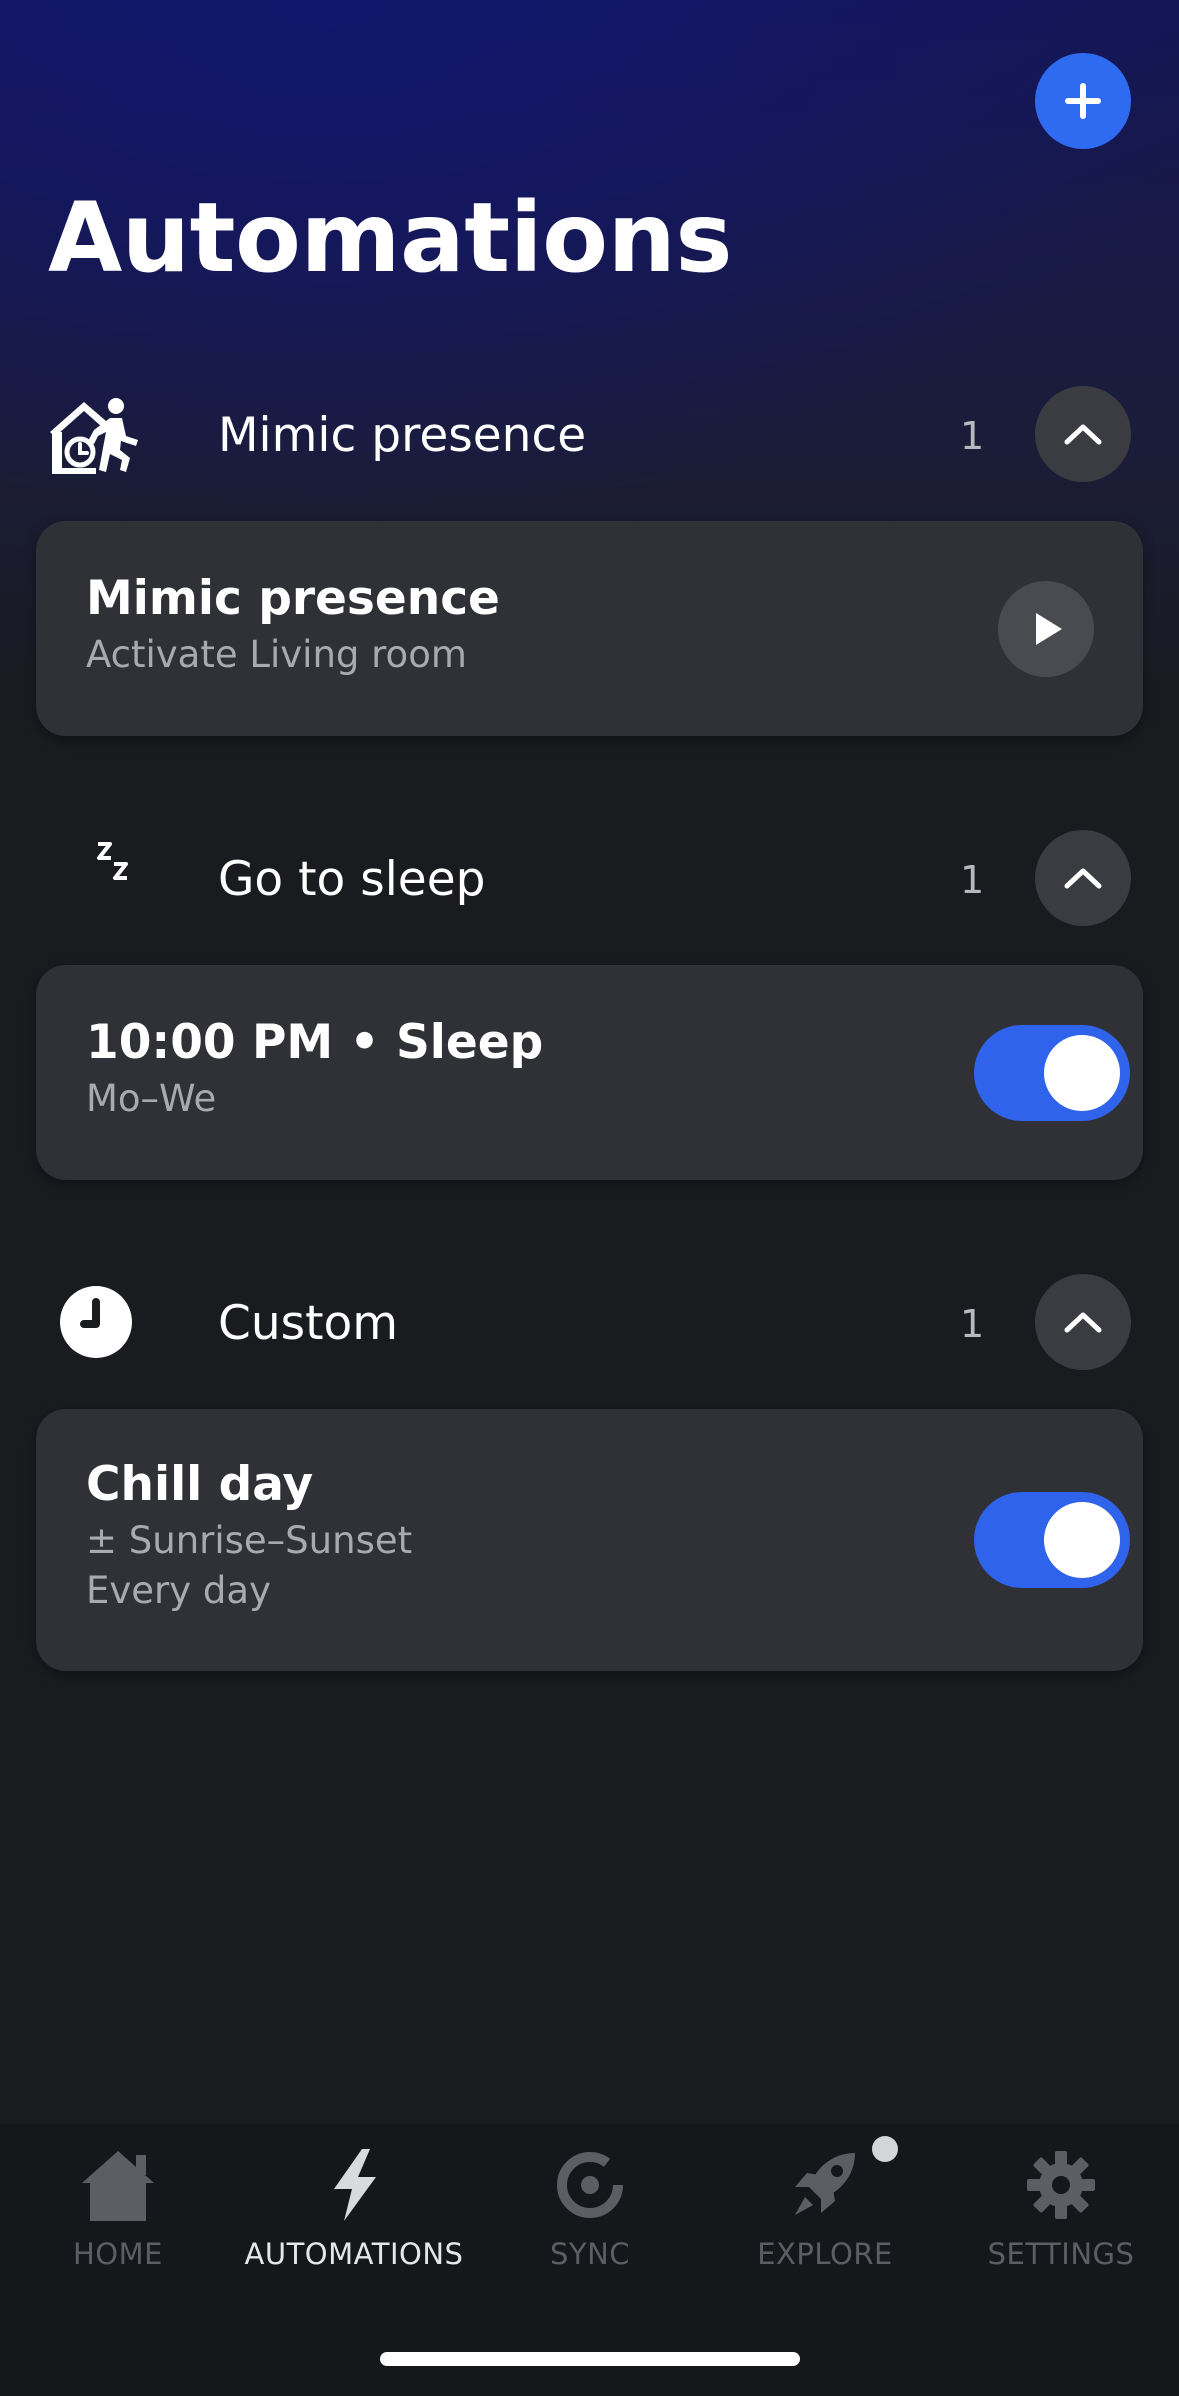 The width and height of the screenshot is (1179, 2396). What do you see at coordinates (589, 1072) in the screenshot?
I see `automation-card-sleep: 10:00 PM • Sleep Mo–We` at bounding box center [589, 1072].